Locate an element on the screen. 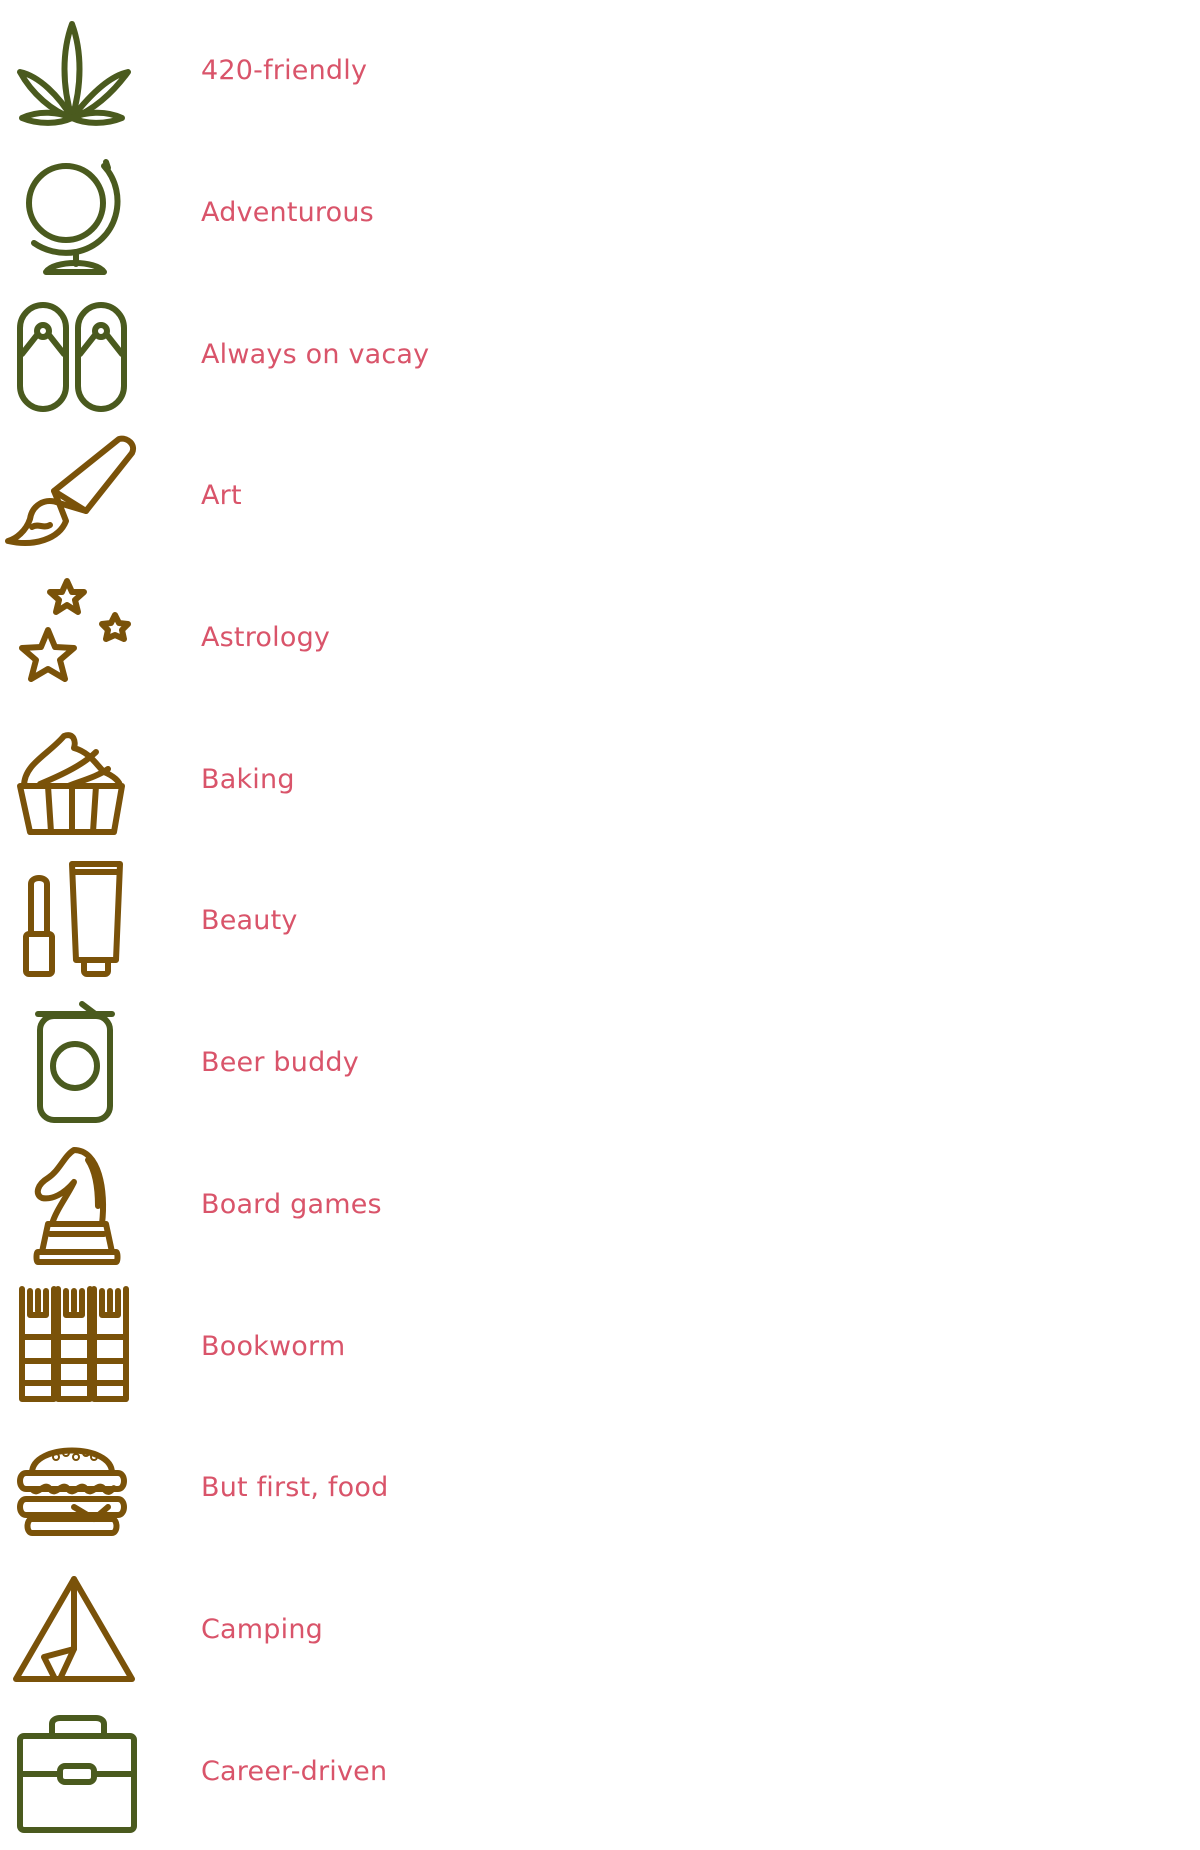 This screenshot has height=1850, width=1200. flip-flops-icon is located at coordinates (72, 354).